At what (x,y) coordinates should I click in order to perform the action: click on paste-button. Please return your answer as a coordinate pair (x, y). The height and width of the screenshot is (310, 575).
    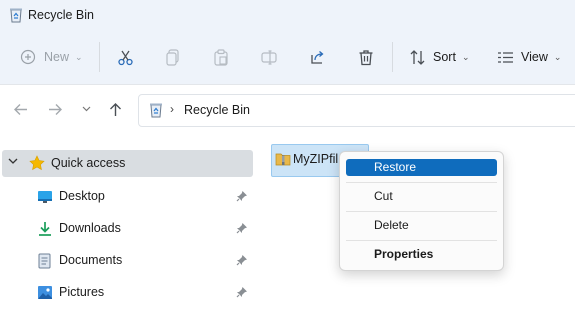
    Looking at the image, I should click on (221, 57).